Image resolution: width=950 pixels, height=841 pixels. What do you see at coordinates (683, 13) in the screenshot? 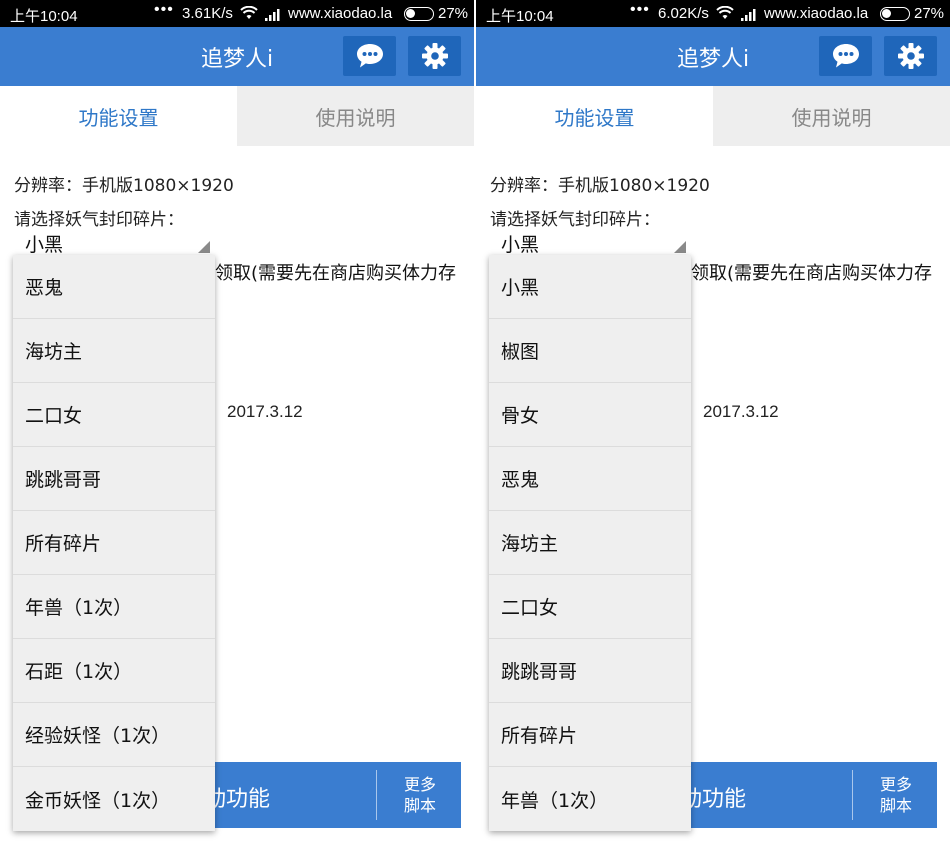
I see `network-speed: 6.02K/s` at bounding box center [683, 13].